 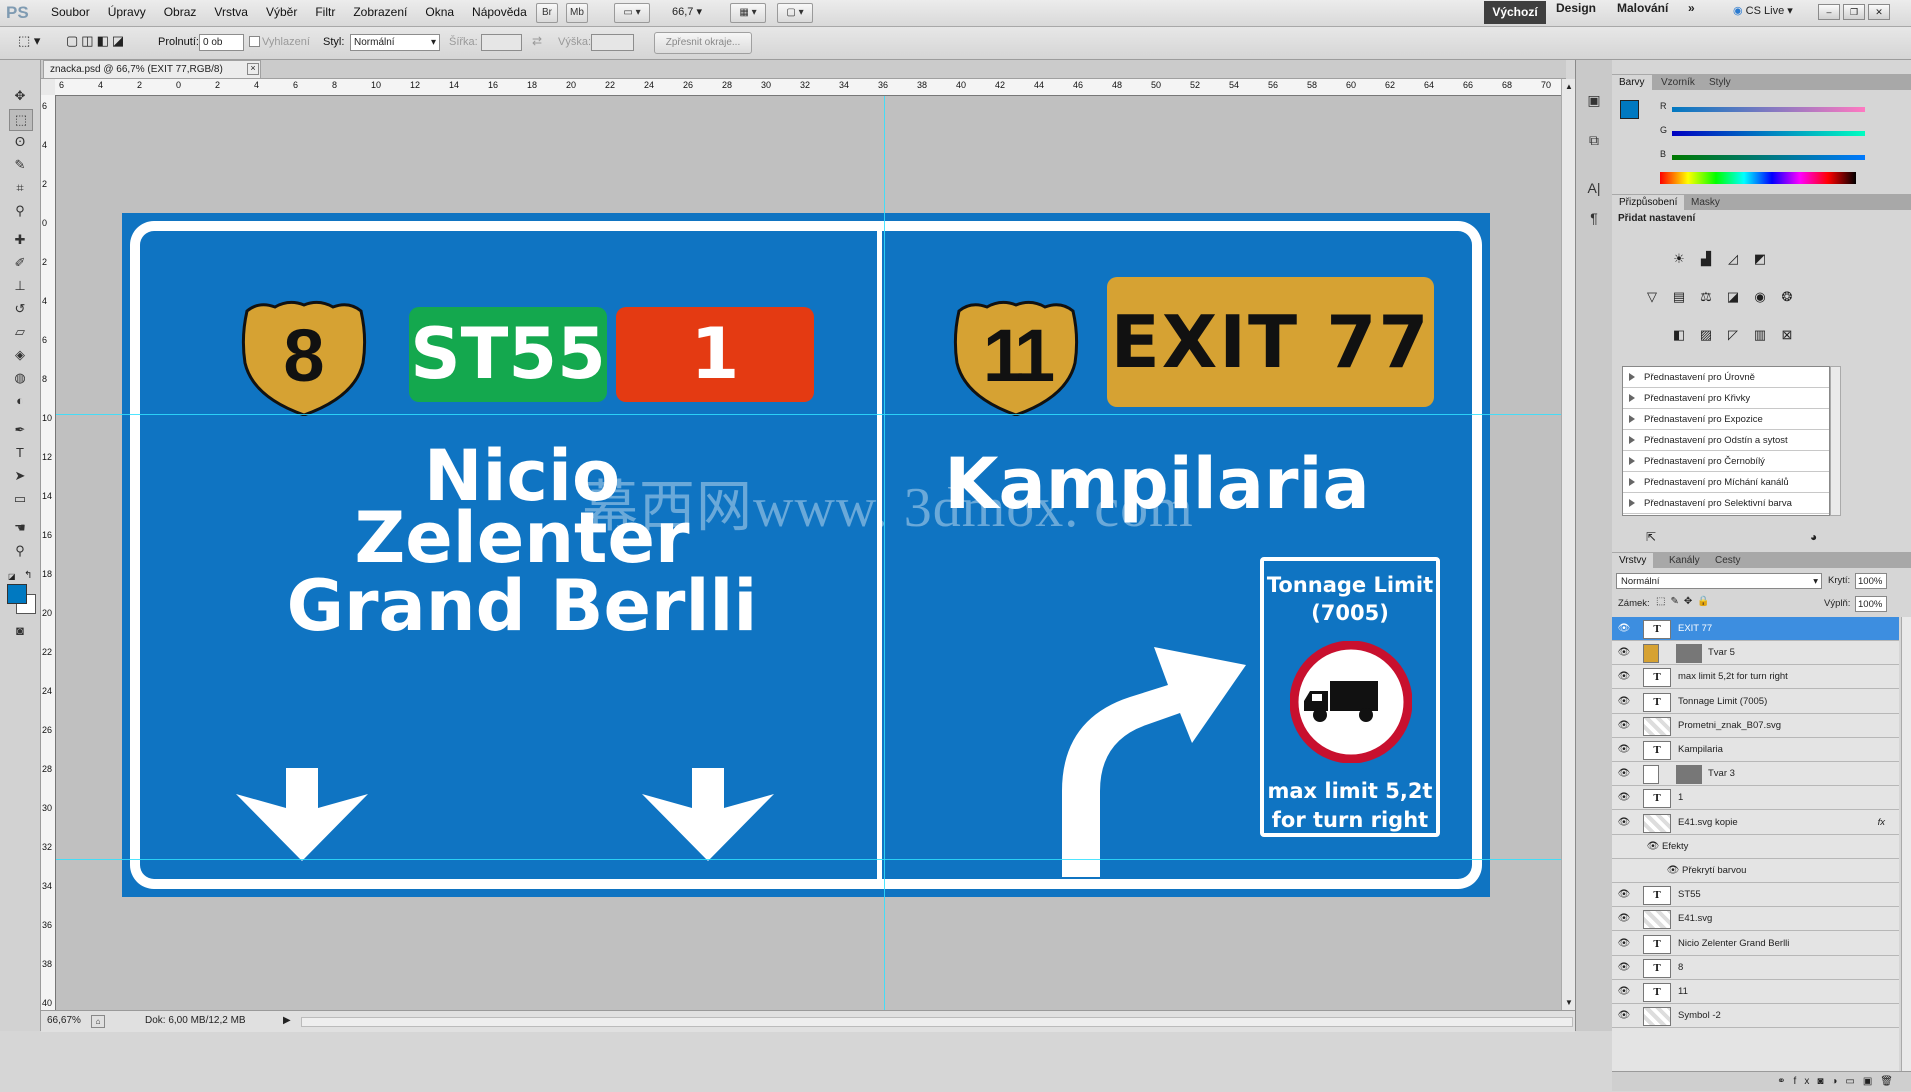 I want to click on menu-item: Zobrazení, so click(x=380, y=13).